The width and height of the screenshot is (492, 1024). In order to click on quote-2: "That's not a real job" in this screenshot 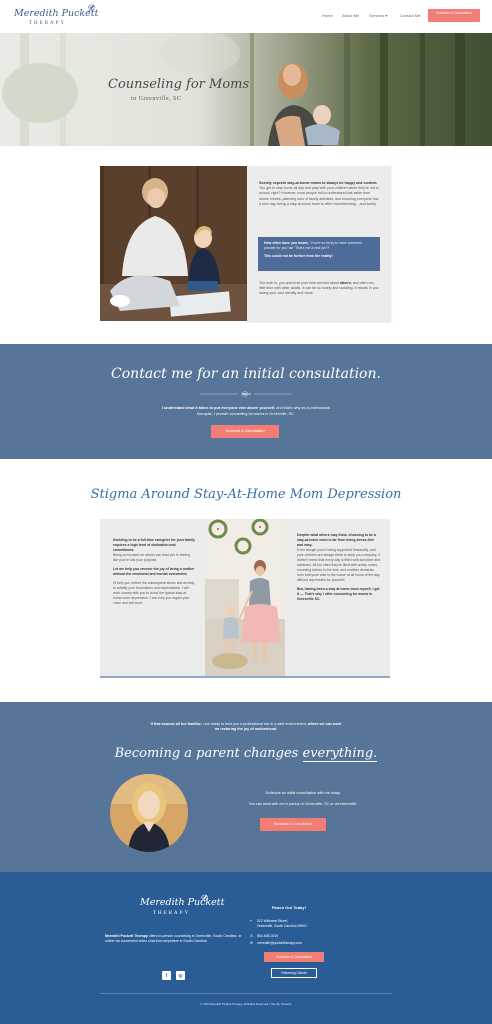, I will do `click(310, 248)`.